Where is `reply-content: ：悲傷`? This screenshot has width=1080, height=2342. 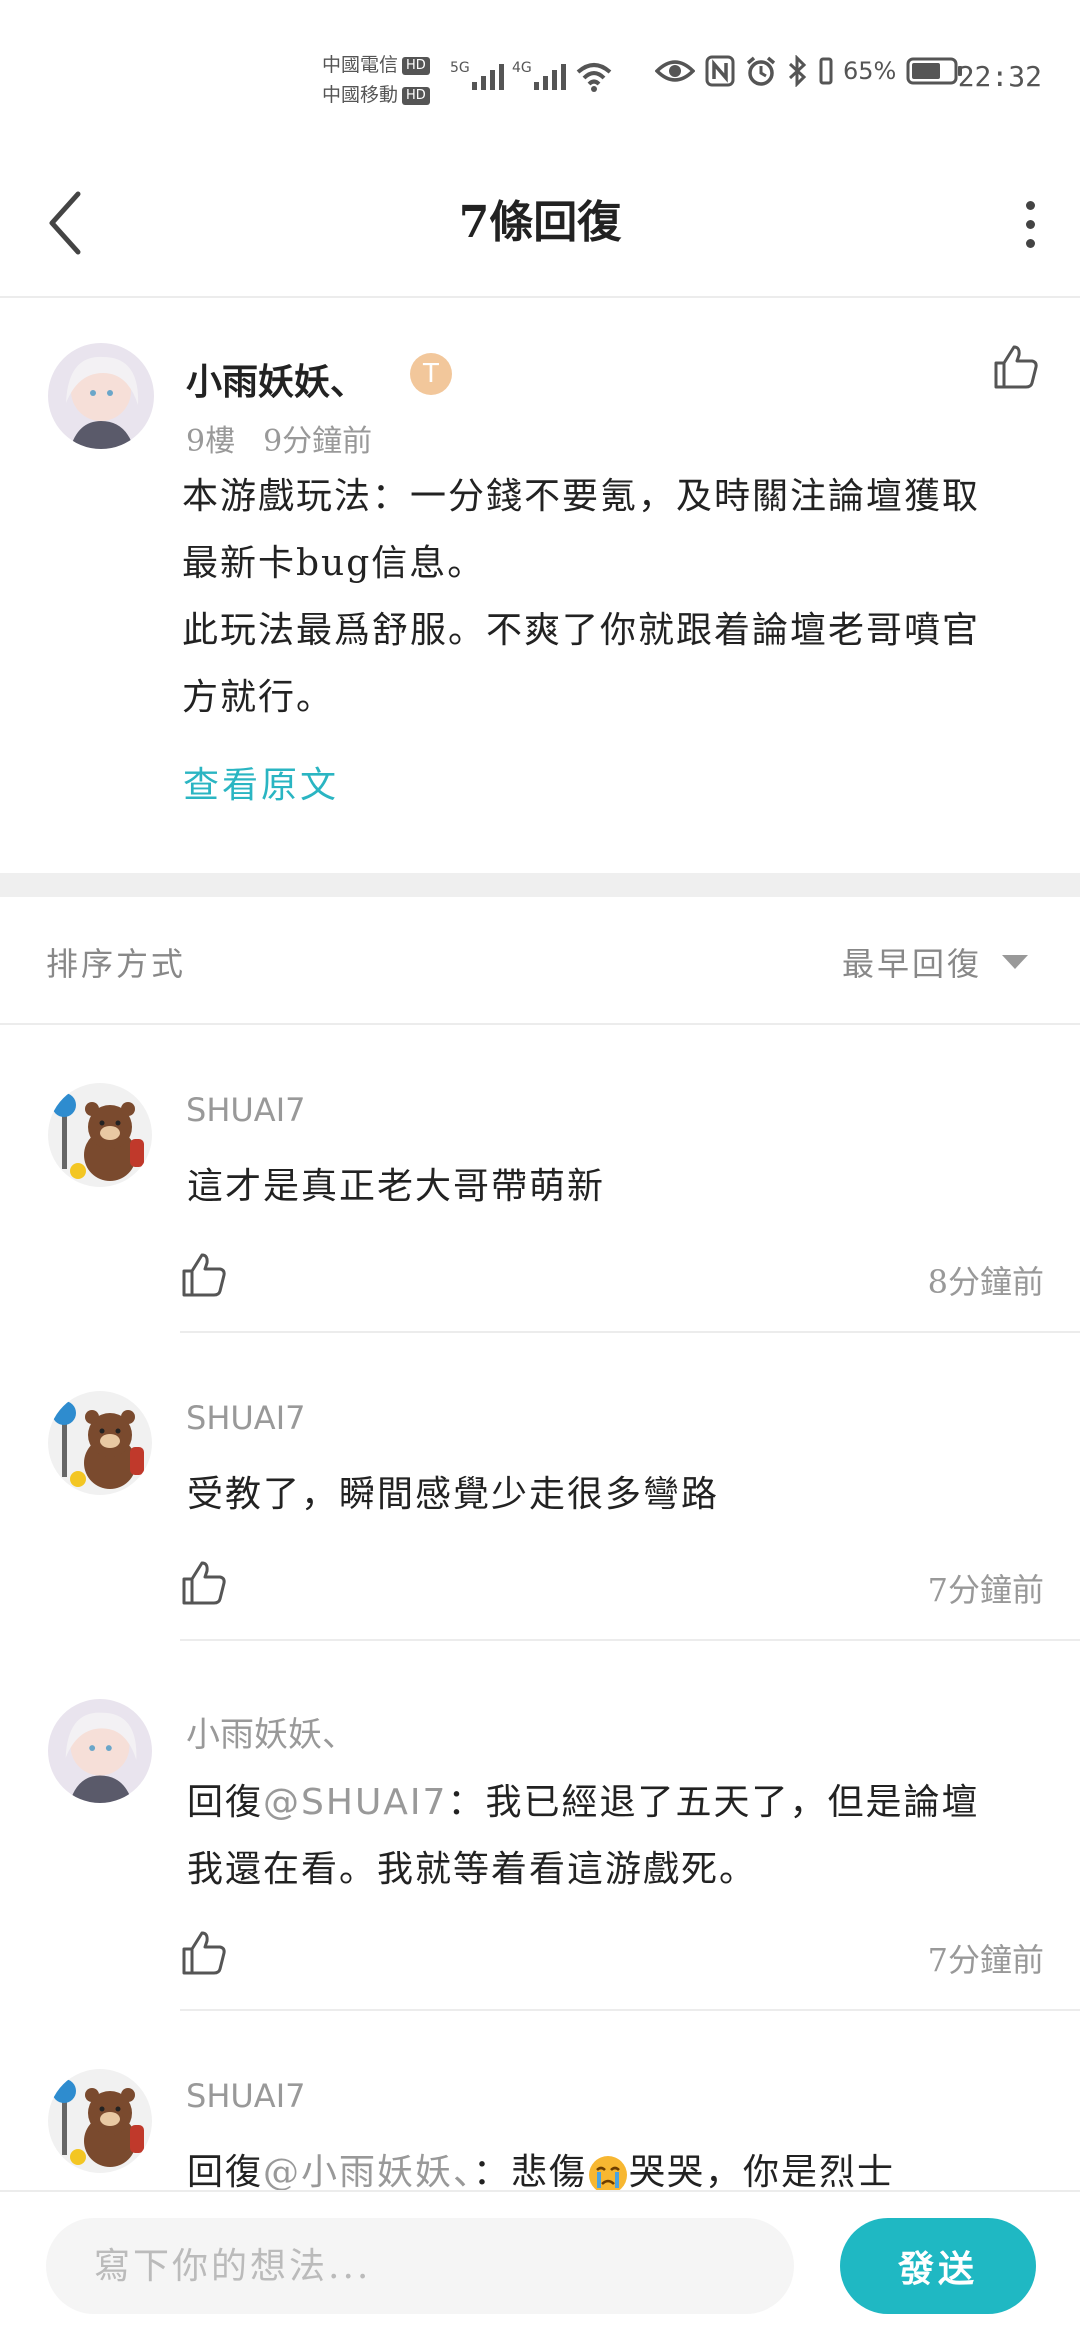 reply-content: ：悲傷 is located at coordinates (530, 2171).